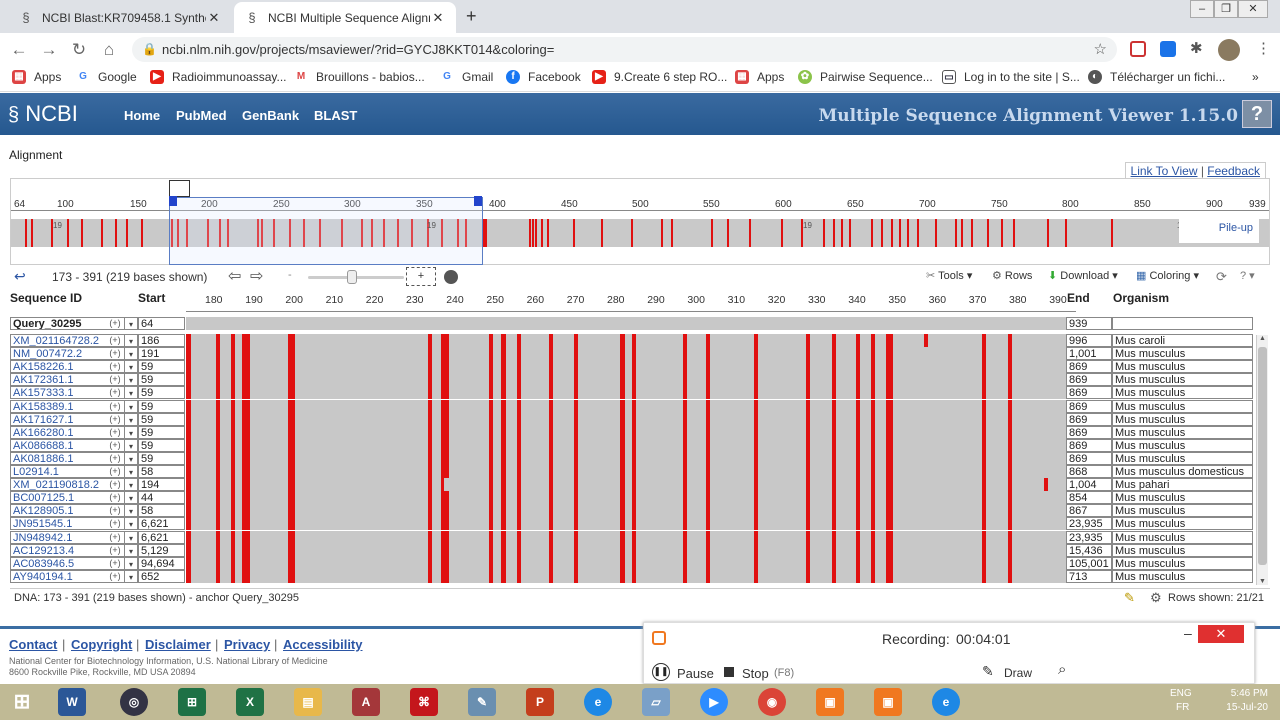 The height and width of the screenshot is (720, 1280). I want to click on paint-icon: ✎, so click(482, 702).